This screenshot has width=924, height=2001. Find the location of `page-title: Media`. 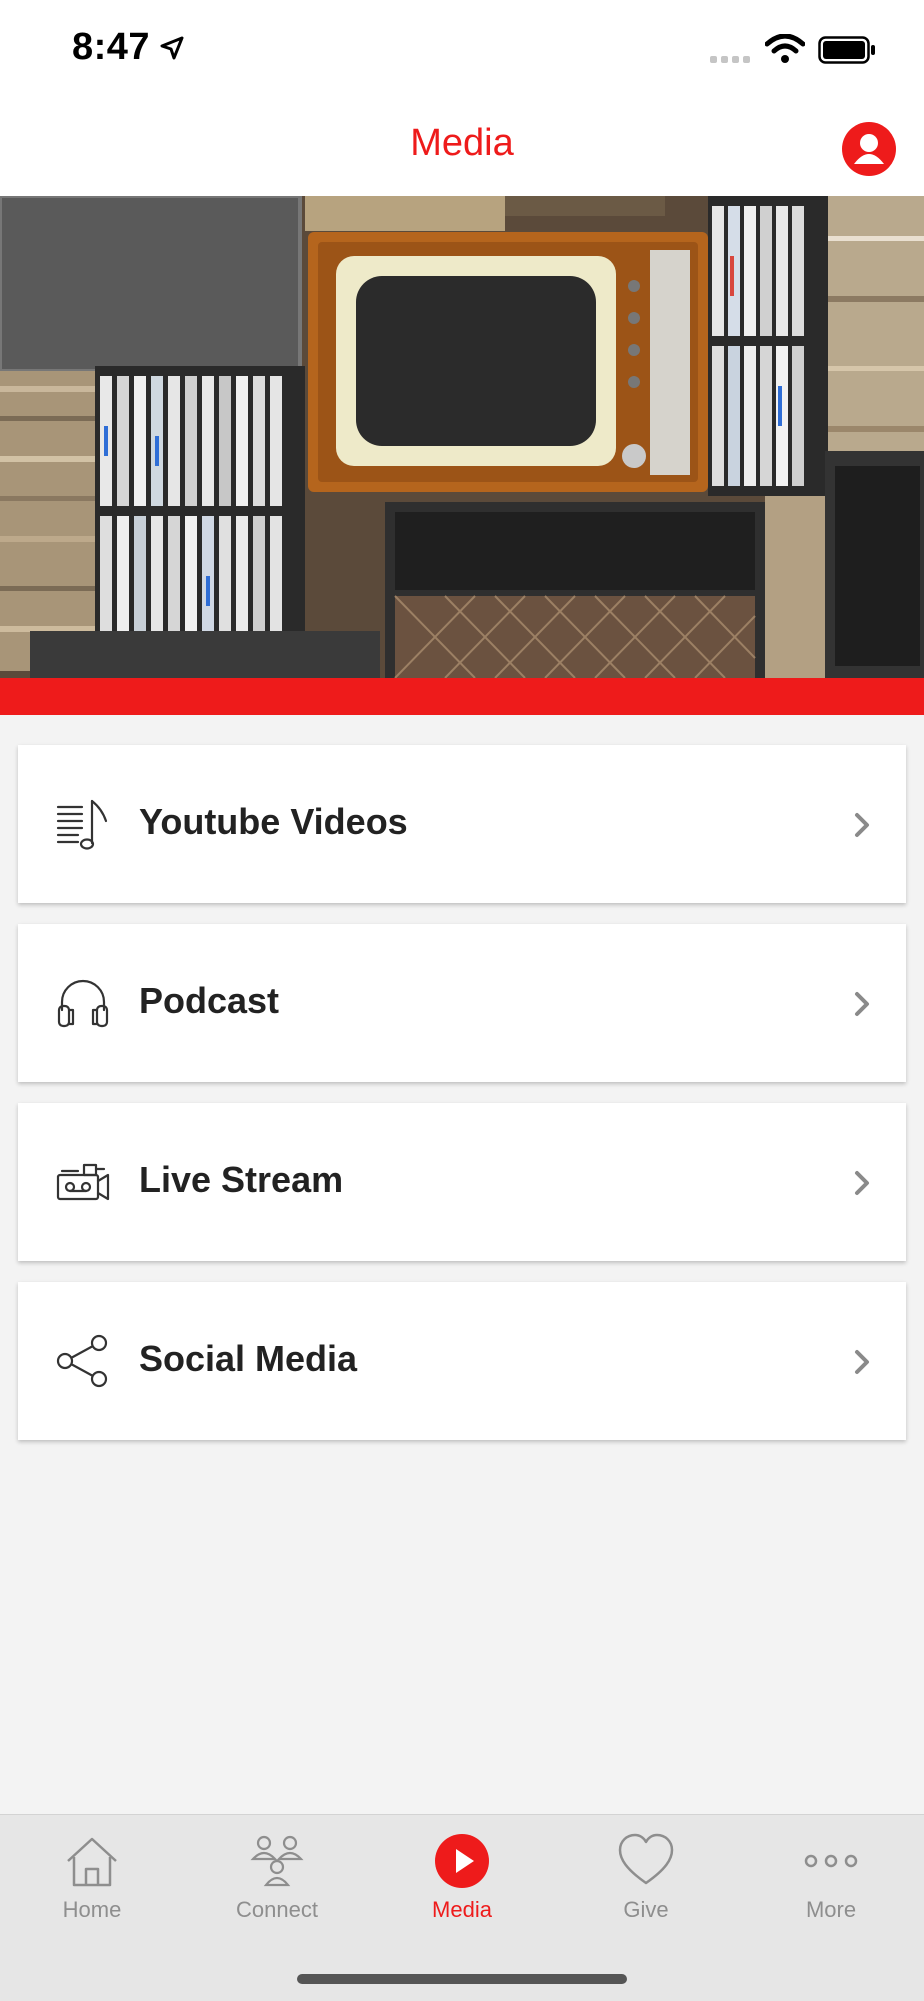

page-title: Media is located at coordinates (462, 143).